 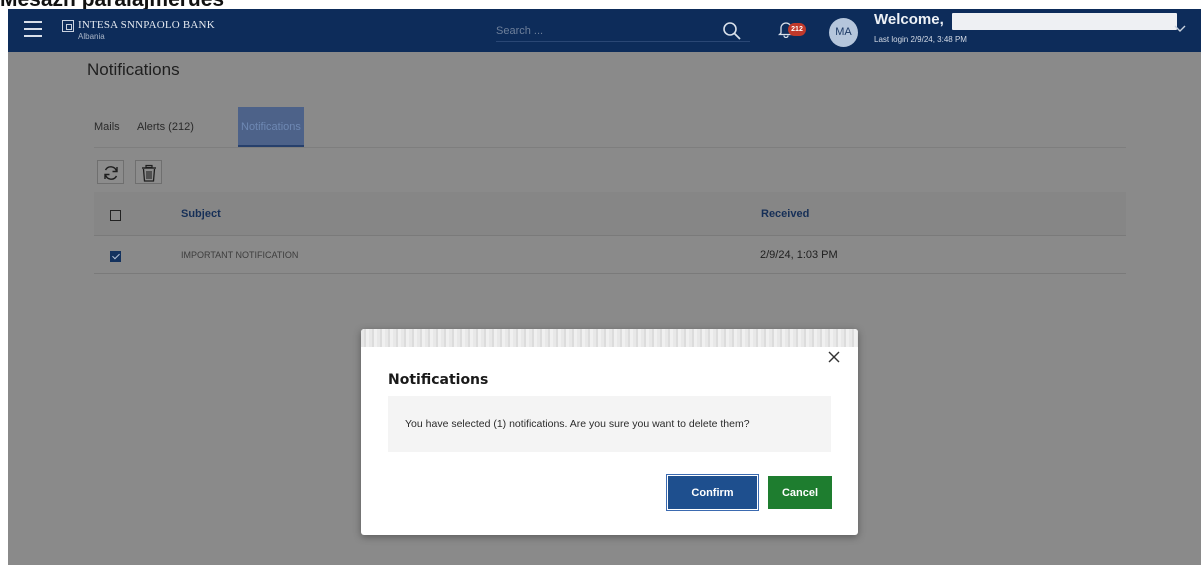 I want to click on column-subject: Subject, so click(x=201, y=214).